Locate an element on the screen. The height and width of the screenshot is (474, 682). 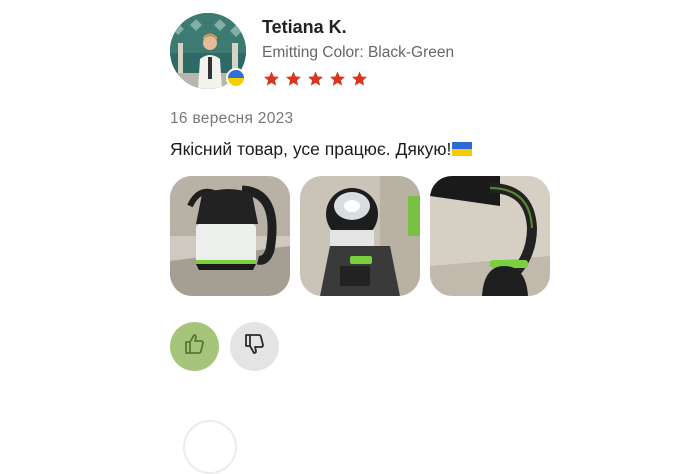
review-text: Якісний товар, усе працює. Дякую! is located at coordinates (311, 149).